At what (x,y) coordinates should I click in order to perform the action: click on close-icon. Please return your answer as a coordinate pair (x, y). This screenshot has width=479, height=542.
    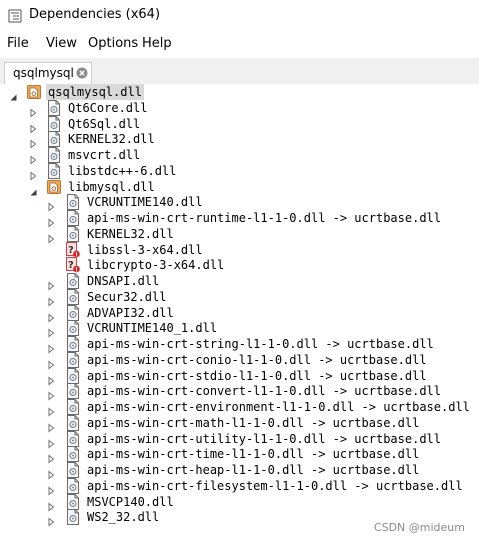
    Looking at the image, I should click on (82, 73).